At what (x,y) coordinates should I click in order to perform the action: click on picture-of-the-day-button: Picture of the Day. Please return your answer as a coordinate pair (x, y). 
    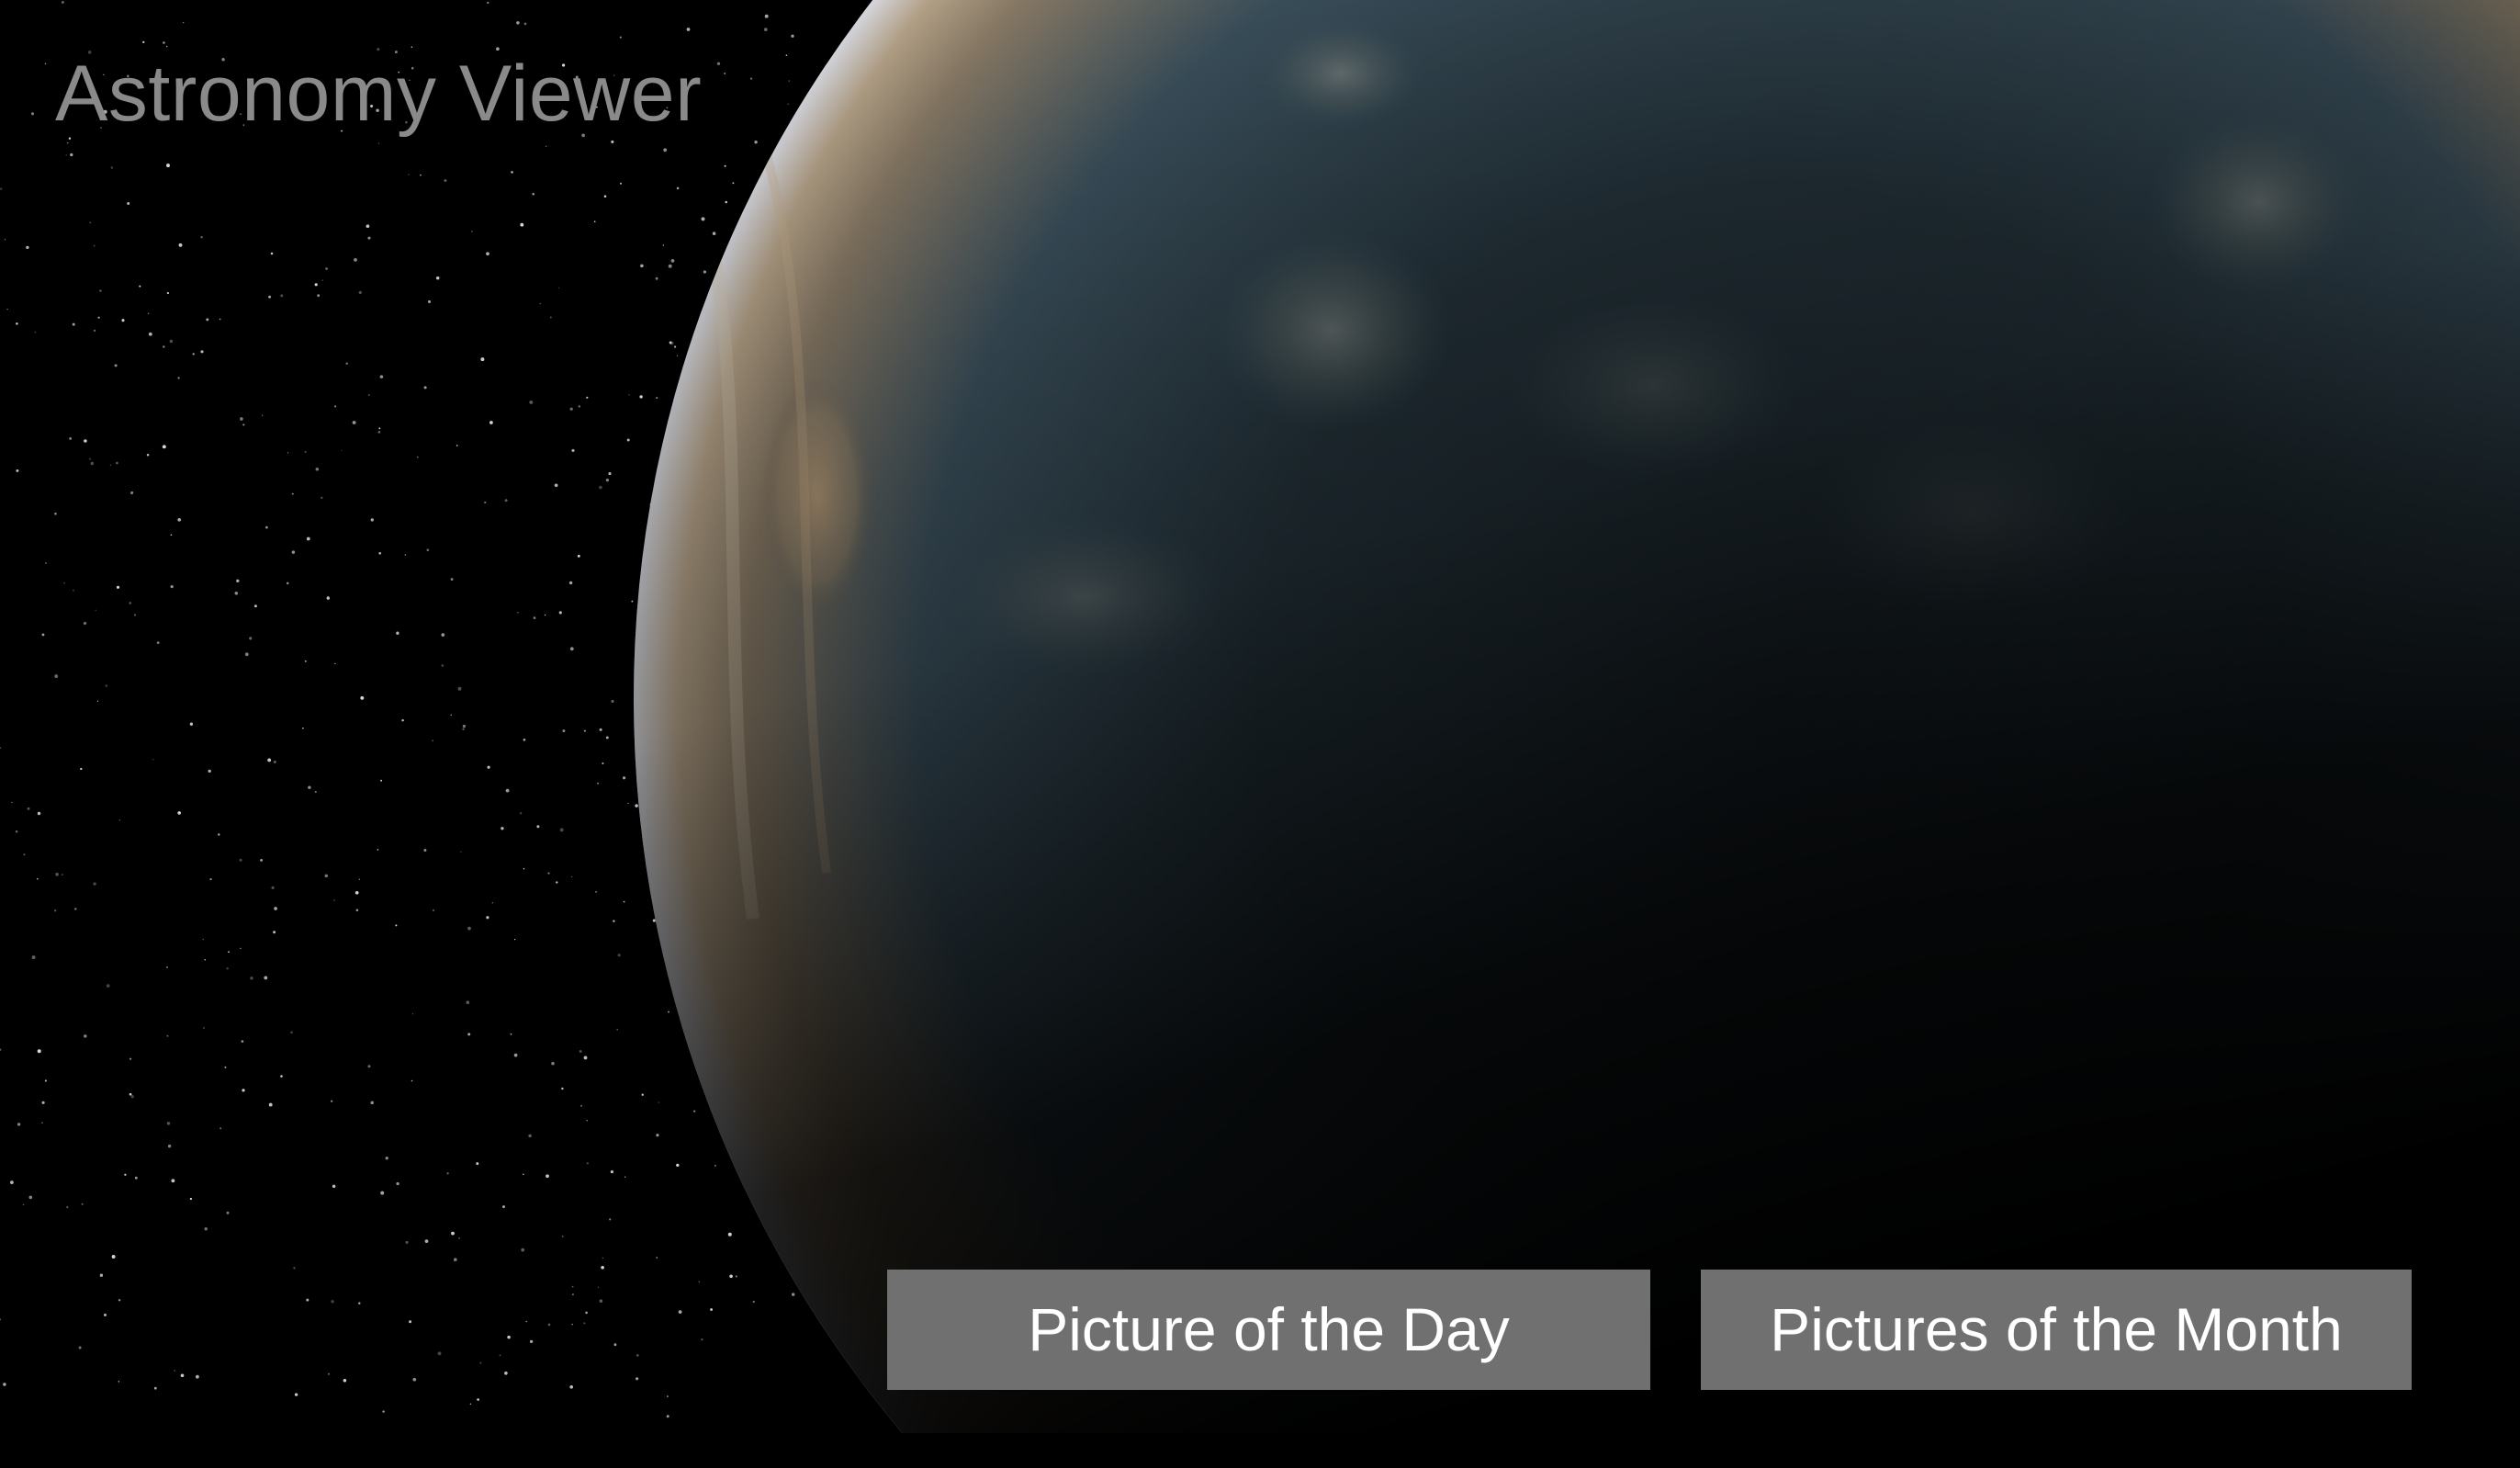
    Looking at the image, I should click on (1268, 1330).